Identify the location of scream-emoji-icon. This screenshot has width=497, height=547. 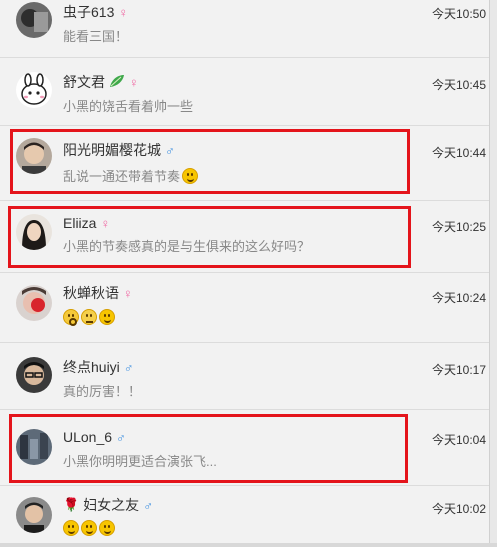
(71, 317).